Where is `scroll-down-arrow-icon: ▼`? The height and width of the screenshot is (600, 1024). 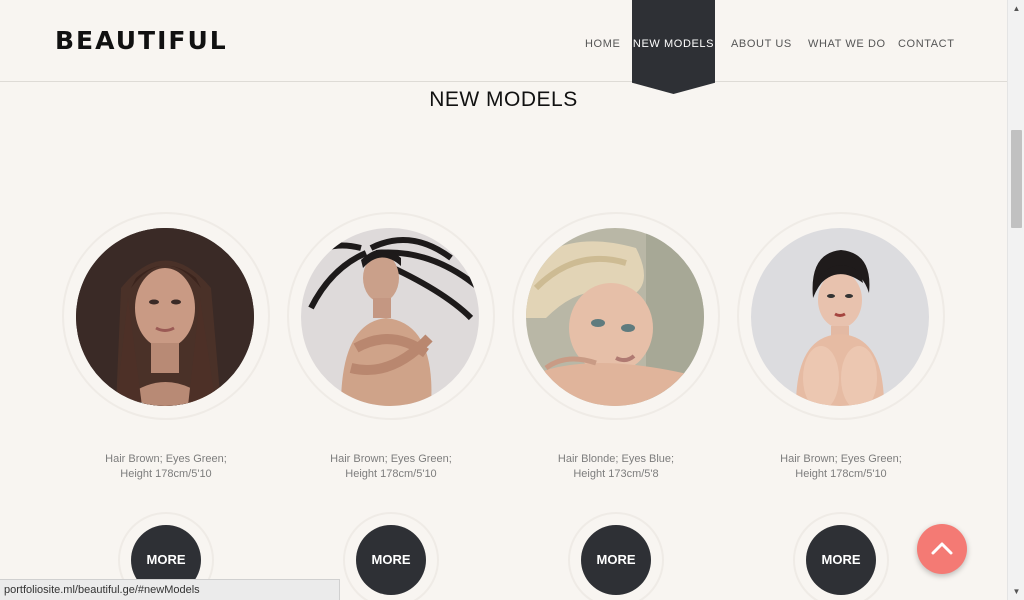 scroll-down-arrow-icon: ▼ is located at coordinates (1016, 591).